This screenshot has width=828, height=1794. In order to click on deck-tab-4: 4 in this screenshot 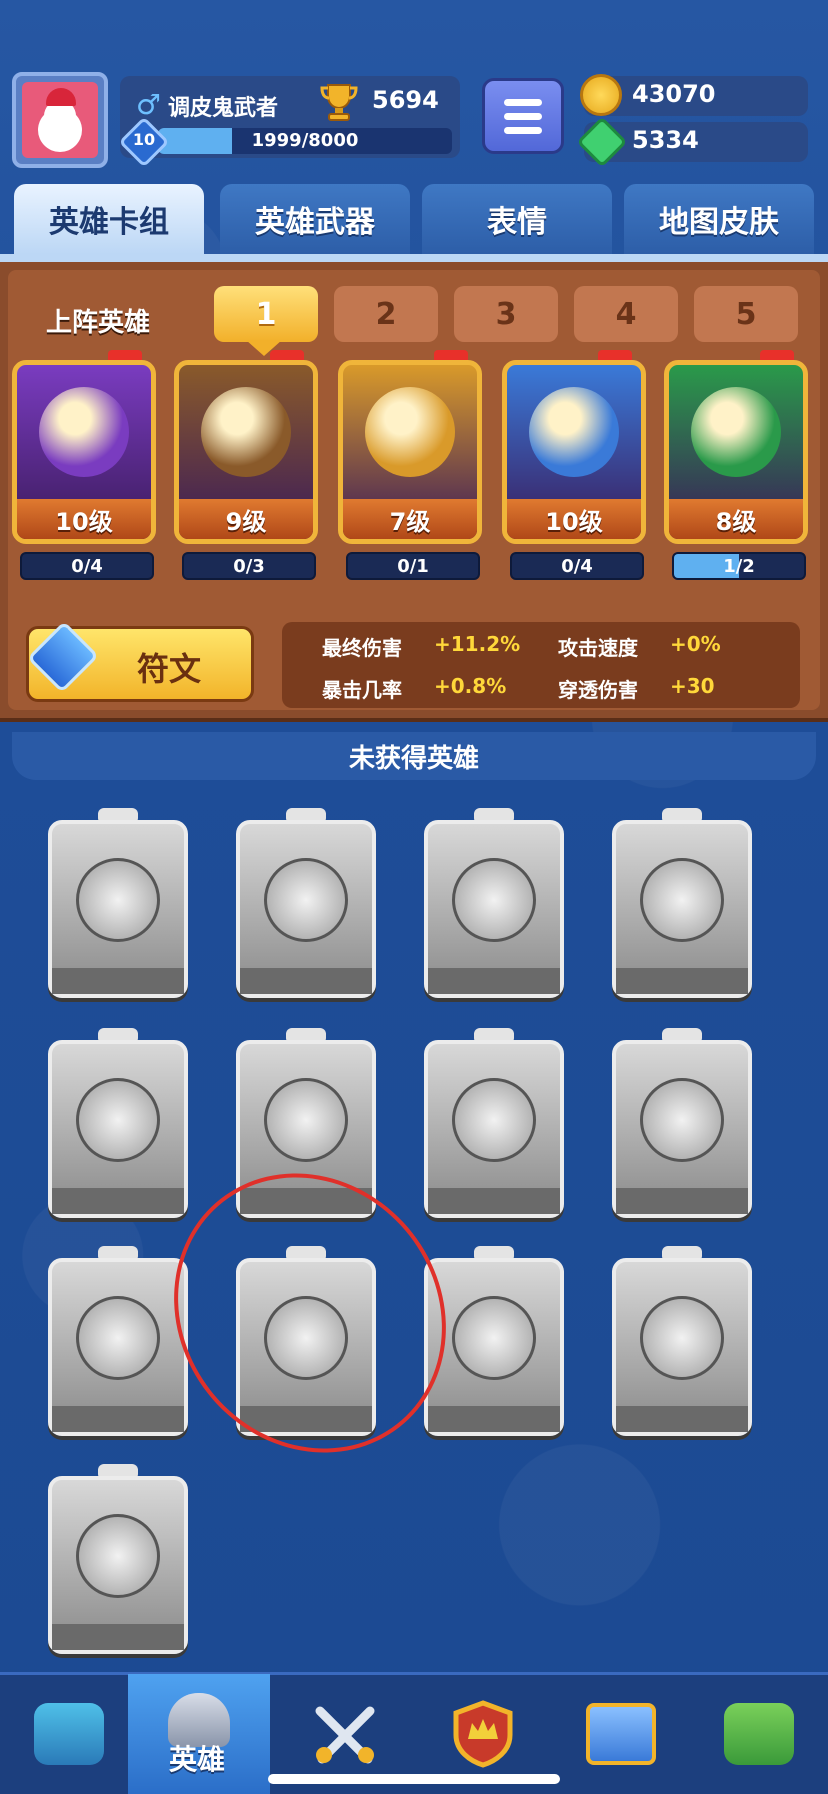, I will do `click(626, 314)`.